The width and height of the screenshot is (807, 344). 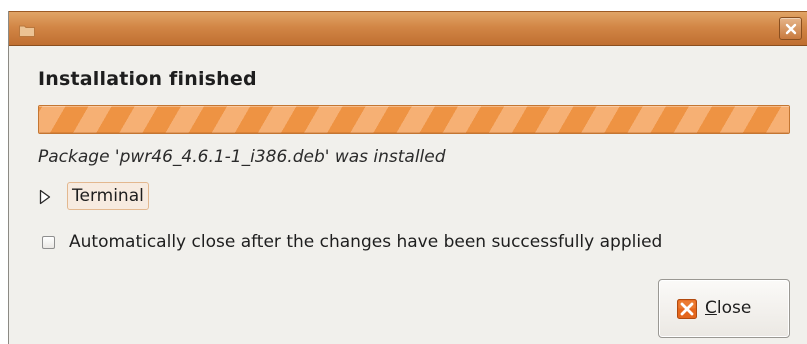 I want to click on close-button-label: Close, so click(x=728, y=308).